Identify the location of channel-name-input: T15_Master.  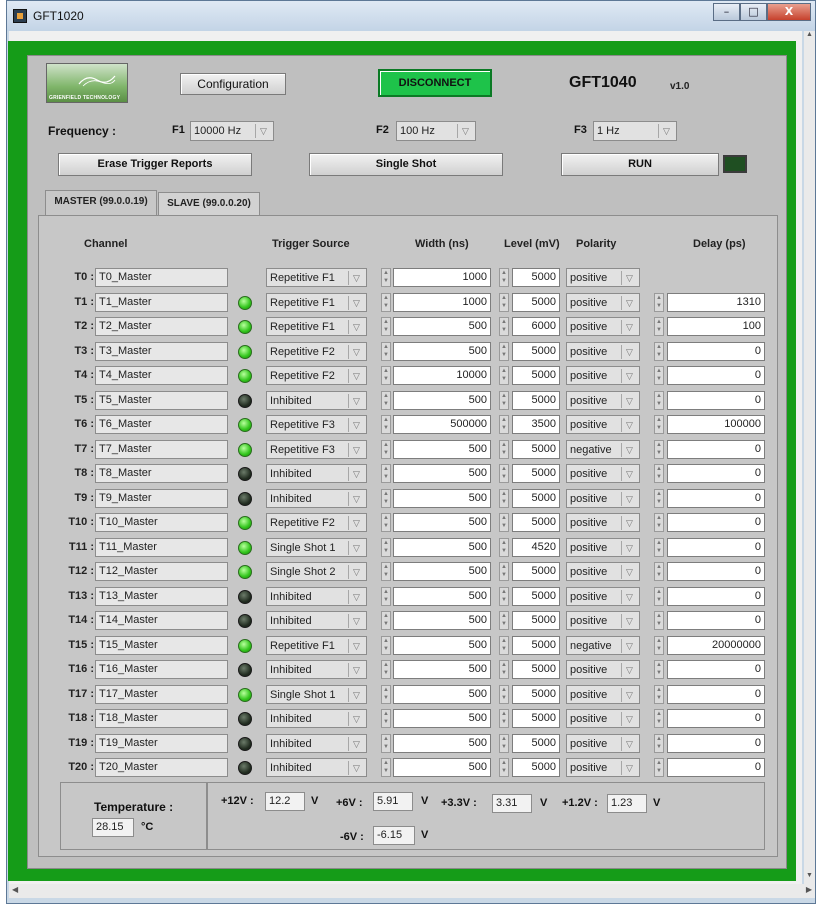
(161, 645).